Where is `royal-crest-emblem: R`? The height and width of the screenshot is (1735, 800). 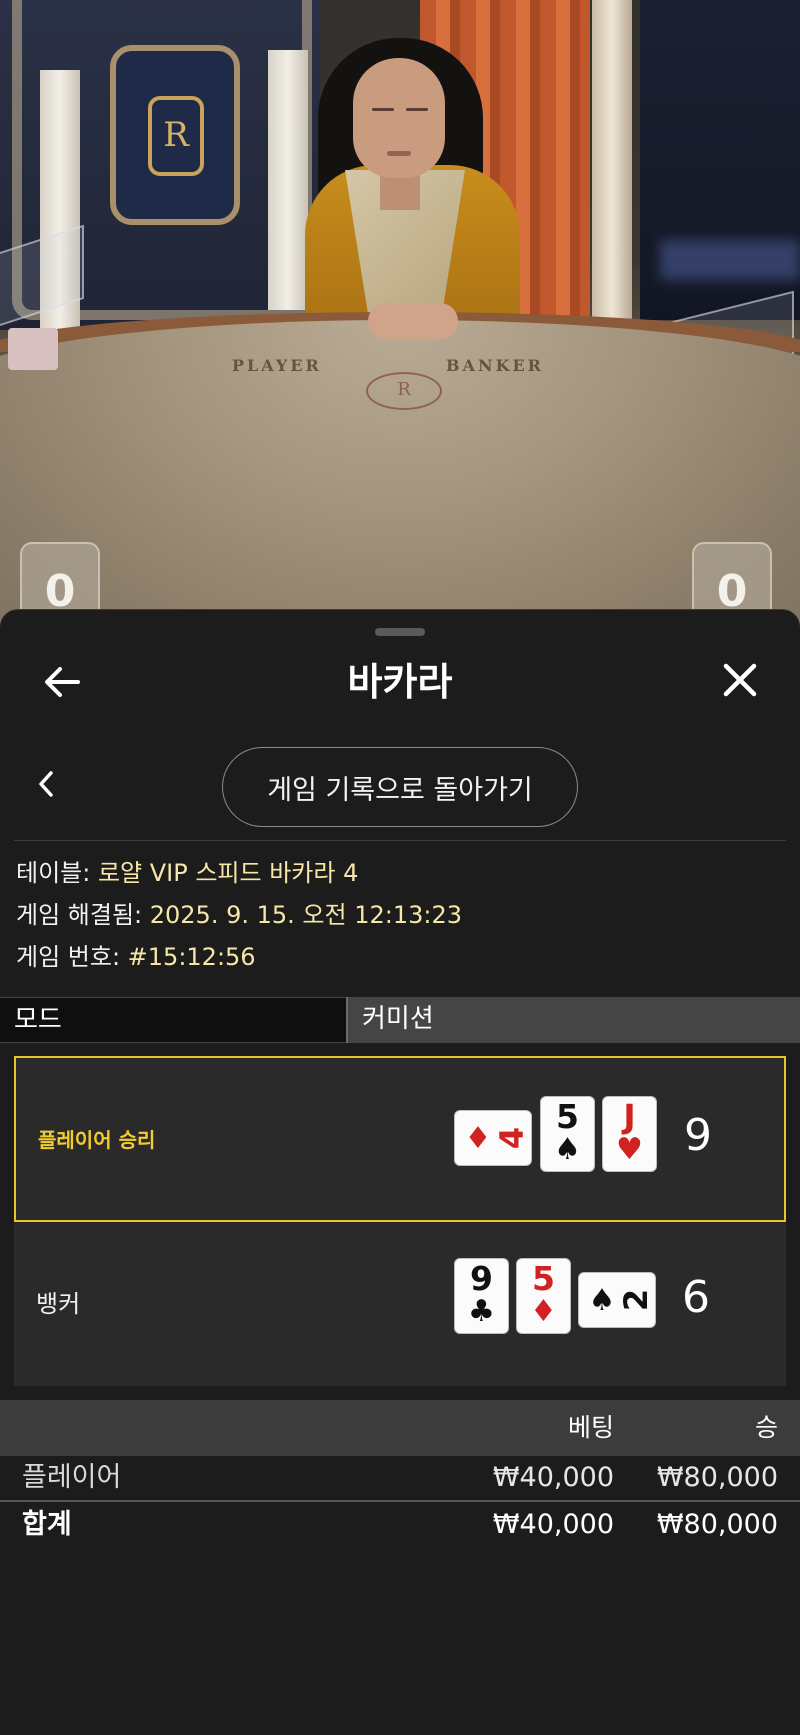
royal-crest-emblem: R is located at coordinates (175, 135).